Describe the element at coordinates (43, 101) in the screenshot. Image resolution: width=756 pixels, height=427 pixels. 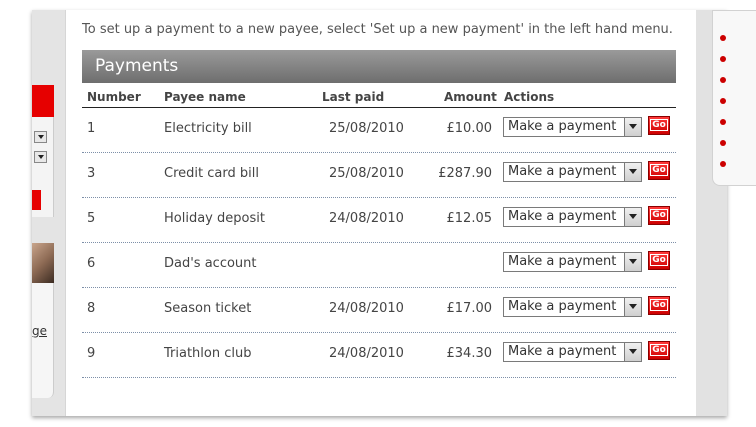
I see `left-menu-highlight` at that location.